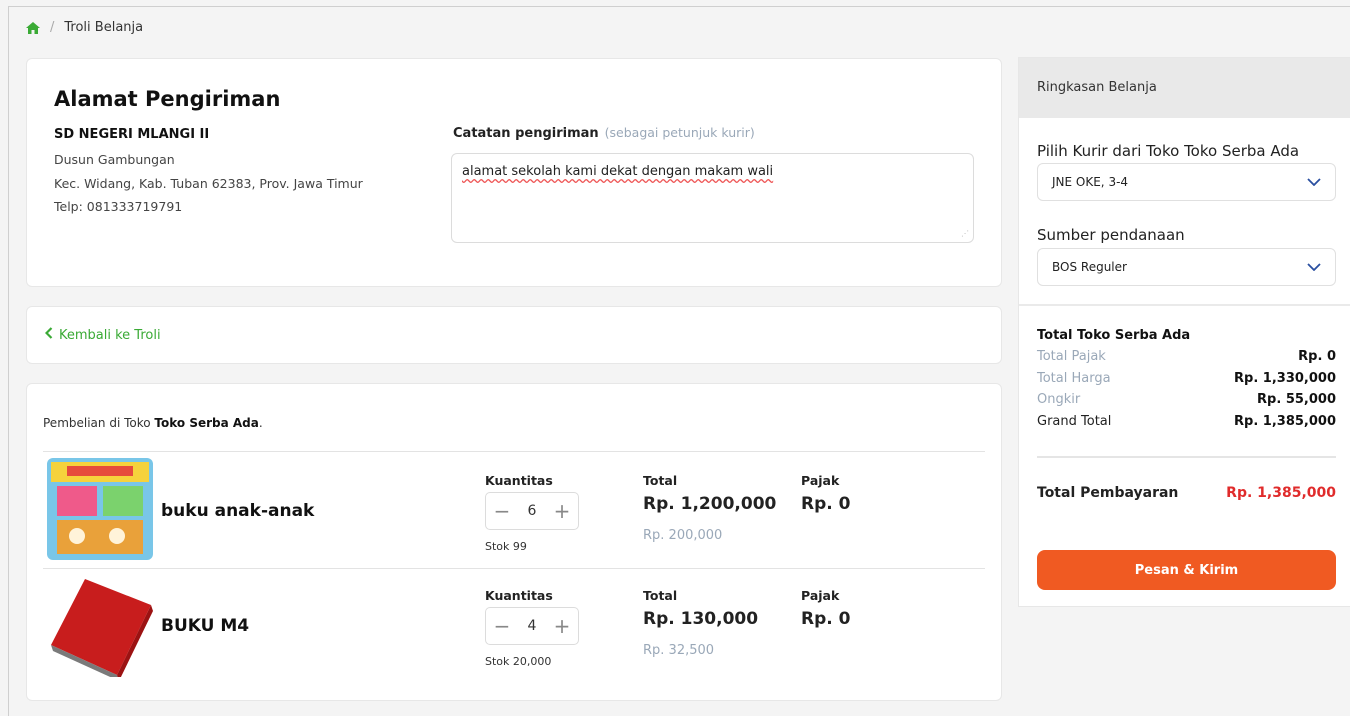 The height and width of the screenshot is (716, 1350). Describe the element at coordinates (1168, 151) in the screenshot. I see `courier-label: Pilih Kurir dari Toko Toko Serba Ada` at that location.